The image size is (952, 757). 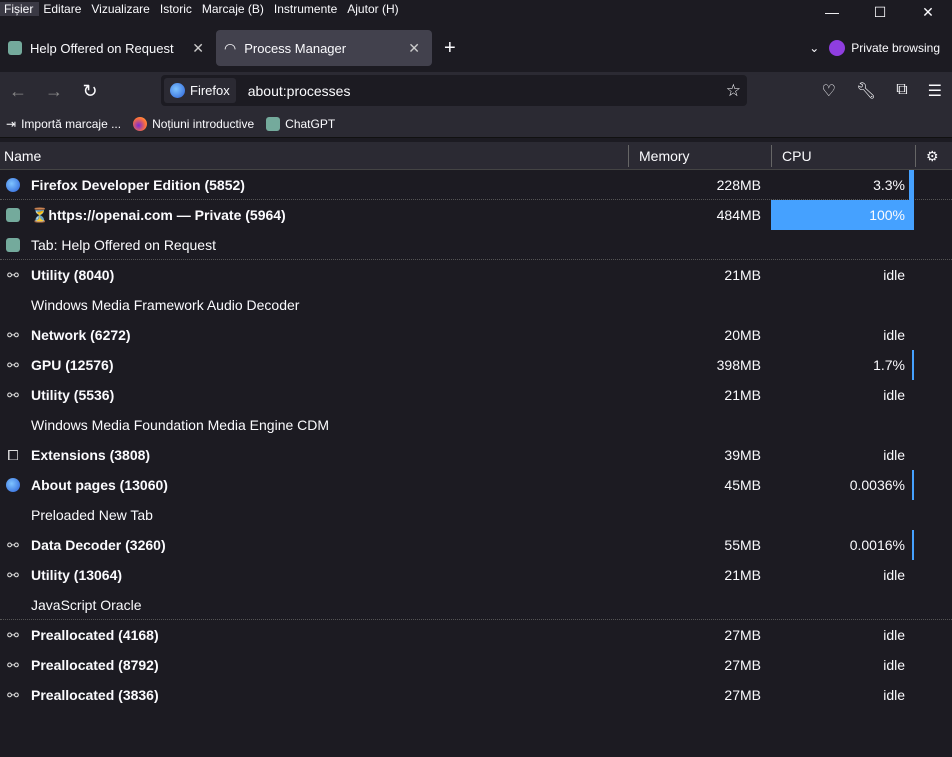 What do you see at coordinates (742, 275) in the screenshot?
I see `process-memory: 21MB` at bounding box center [742, 275].